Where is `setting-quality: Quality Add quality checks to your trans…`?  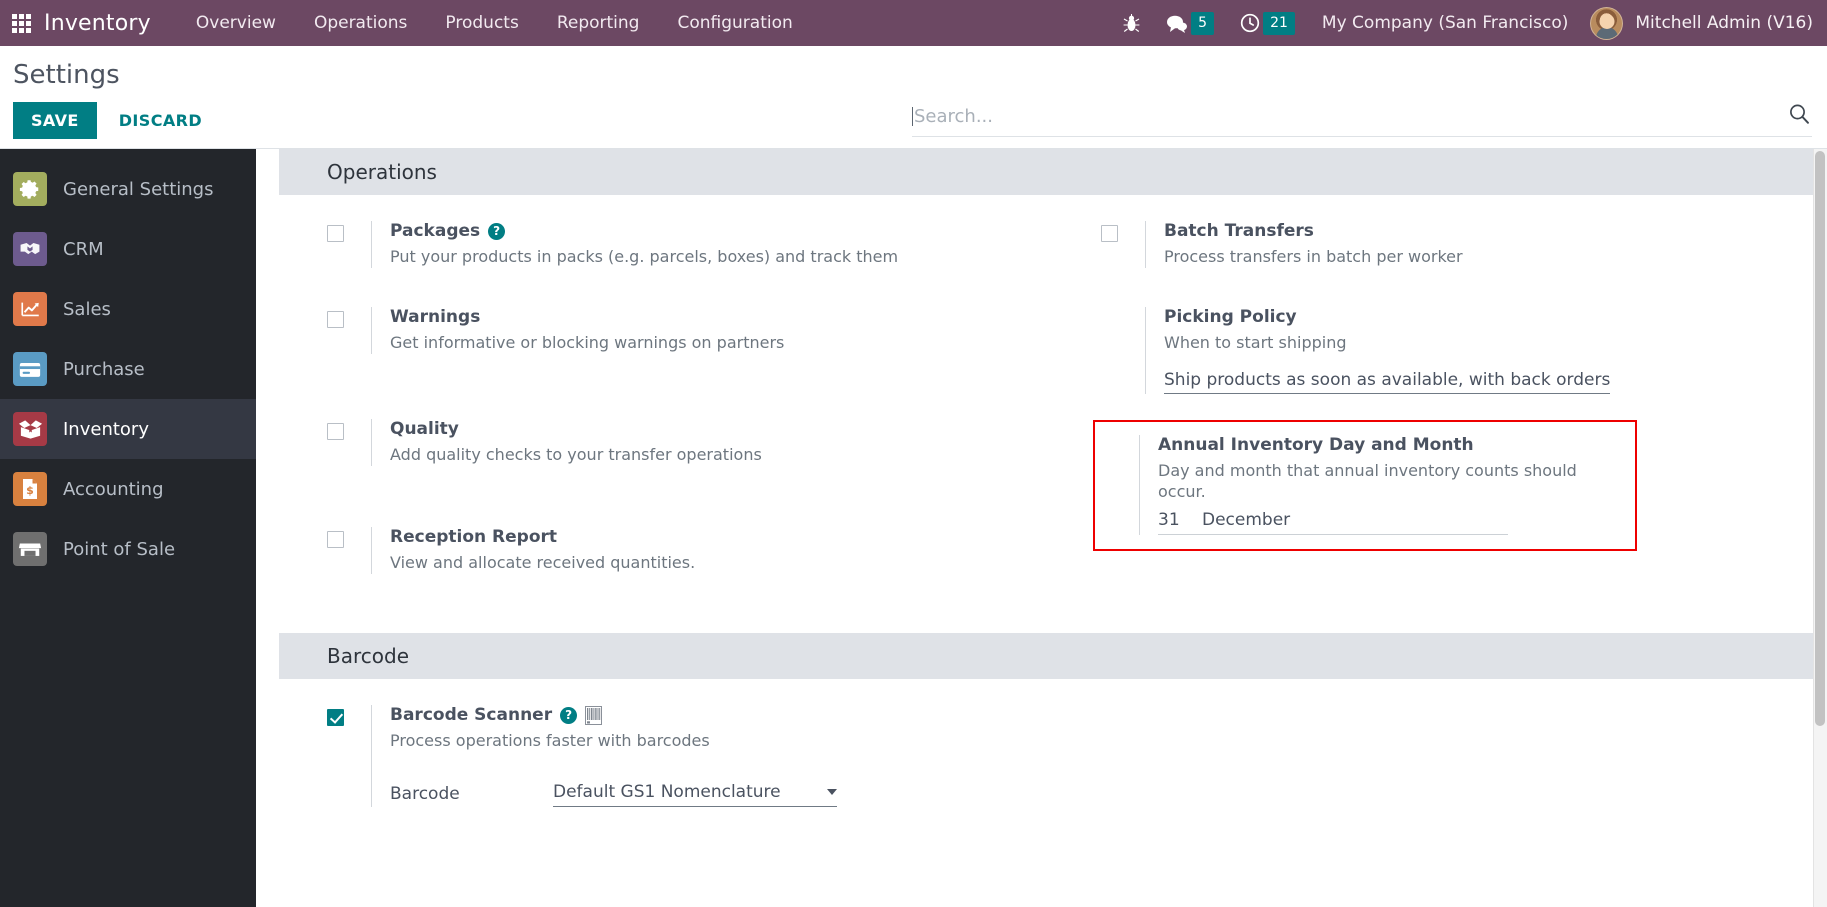
setting-quality: Quality Add quality checks to your trans… is located at coordinates (690, 449).